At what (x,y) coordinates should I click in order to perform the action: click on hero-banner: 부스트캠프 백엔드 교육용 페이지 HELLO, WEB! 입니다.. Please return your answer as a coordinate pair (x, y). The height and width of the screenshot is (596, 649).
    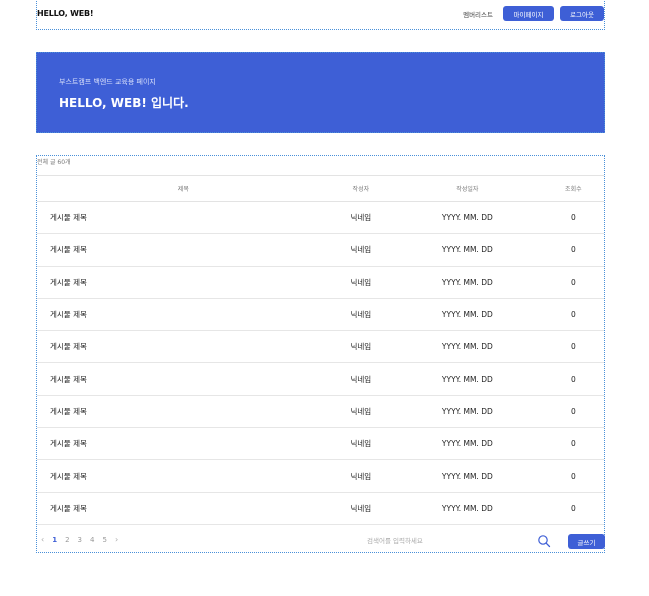
    Looking at the image, I should click on (320, 92).